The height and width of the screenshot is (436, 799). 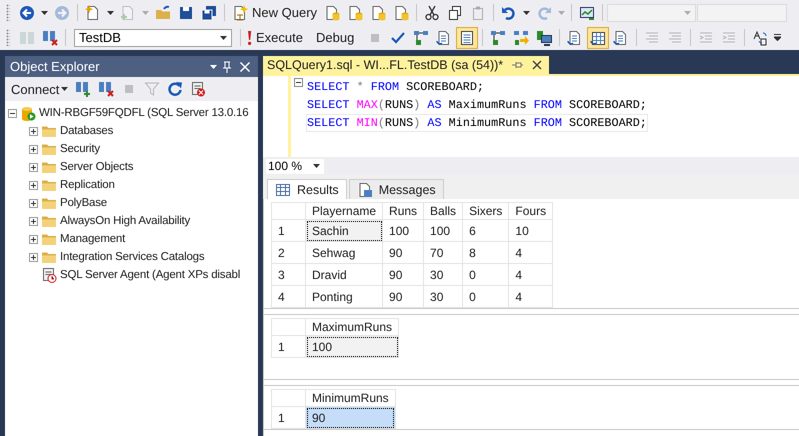 I want to click on close-icon, so click(x=537, y=65).